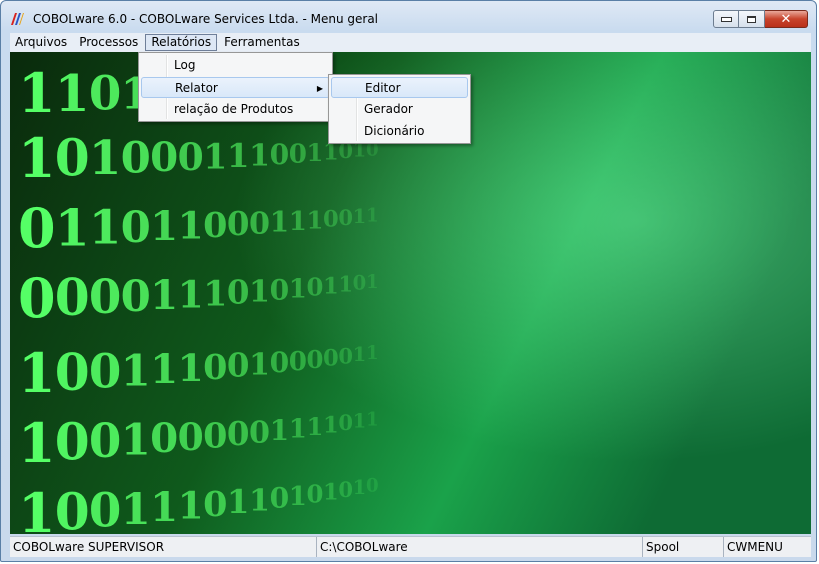 The image size is (819, 564). I want to click on relator-submenu: Editor Gerador Dicionário, so click(399, 109).